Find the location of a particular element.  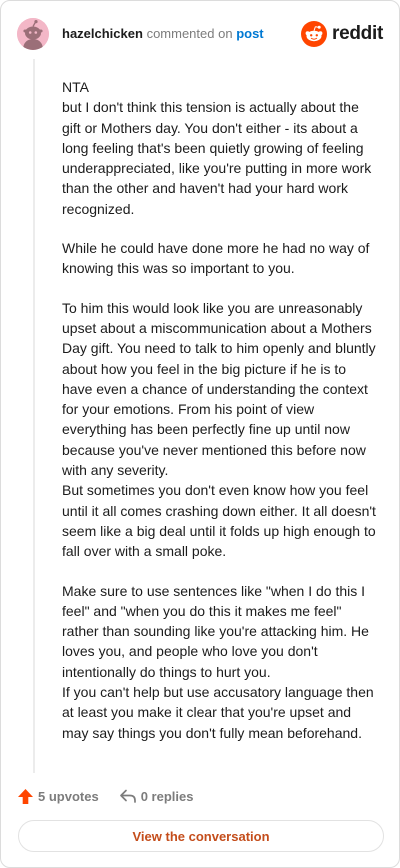

reddit-logo-icon is located at coordinates (314, 34).